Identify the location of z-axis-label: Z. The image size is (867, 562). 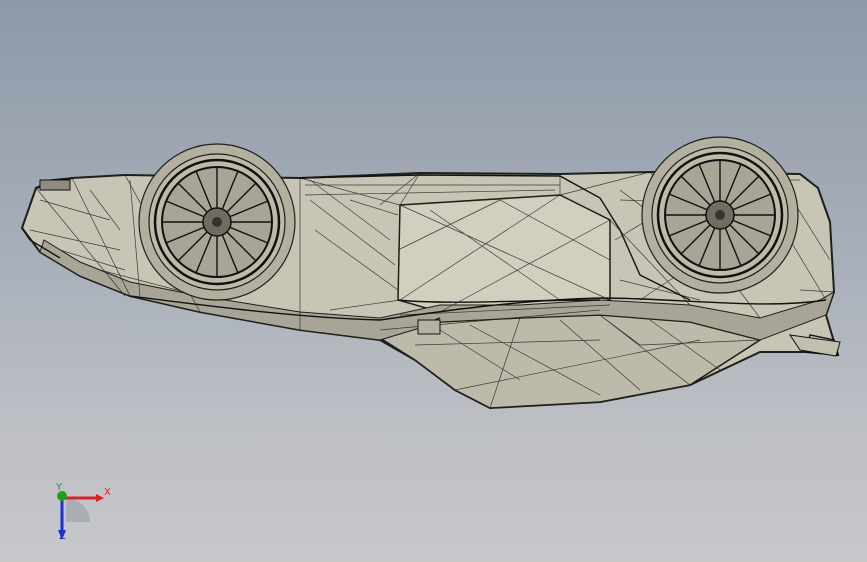
(62, 536).